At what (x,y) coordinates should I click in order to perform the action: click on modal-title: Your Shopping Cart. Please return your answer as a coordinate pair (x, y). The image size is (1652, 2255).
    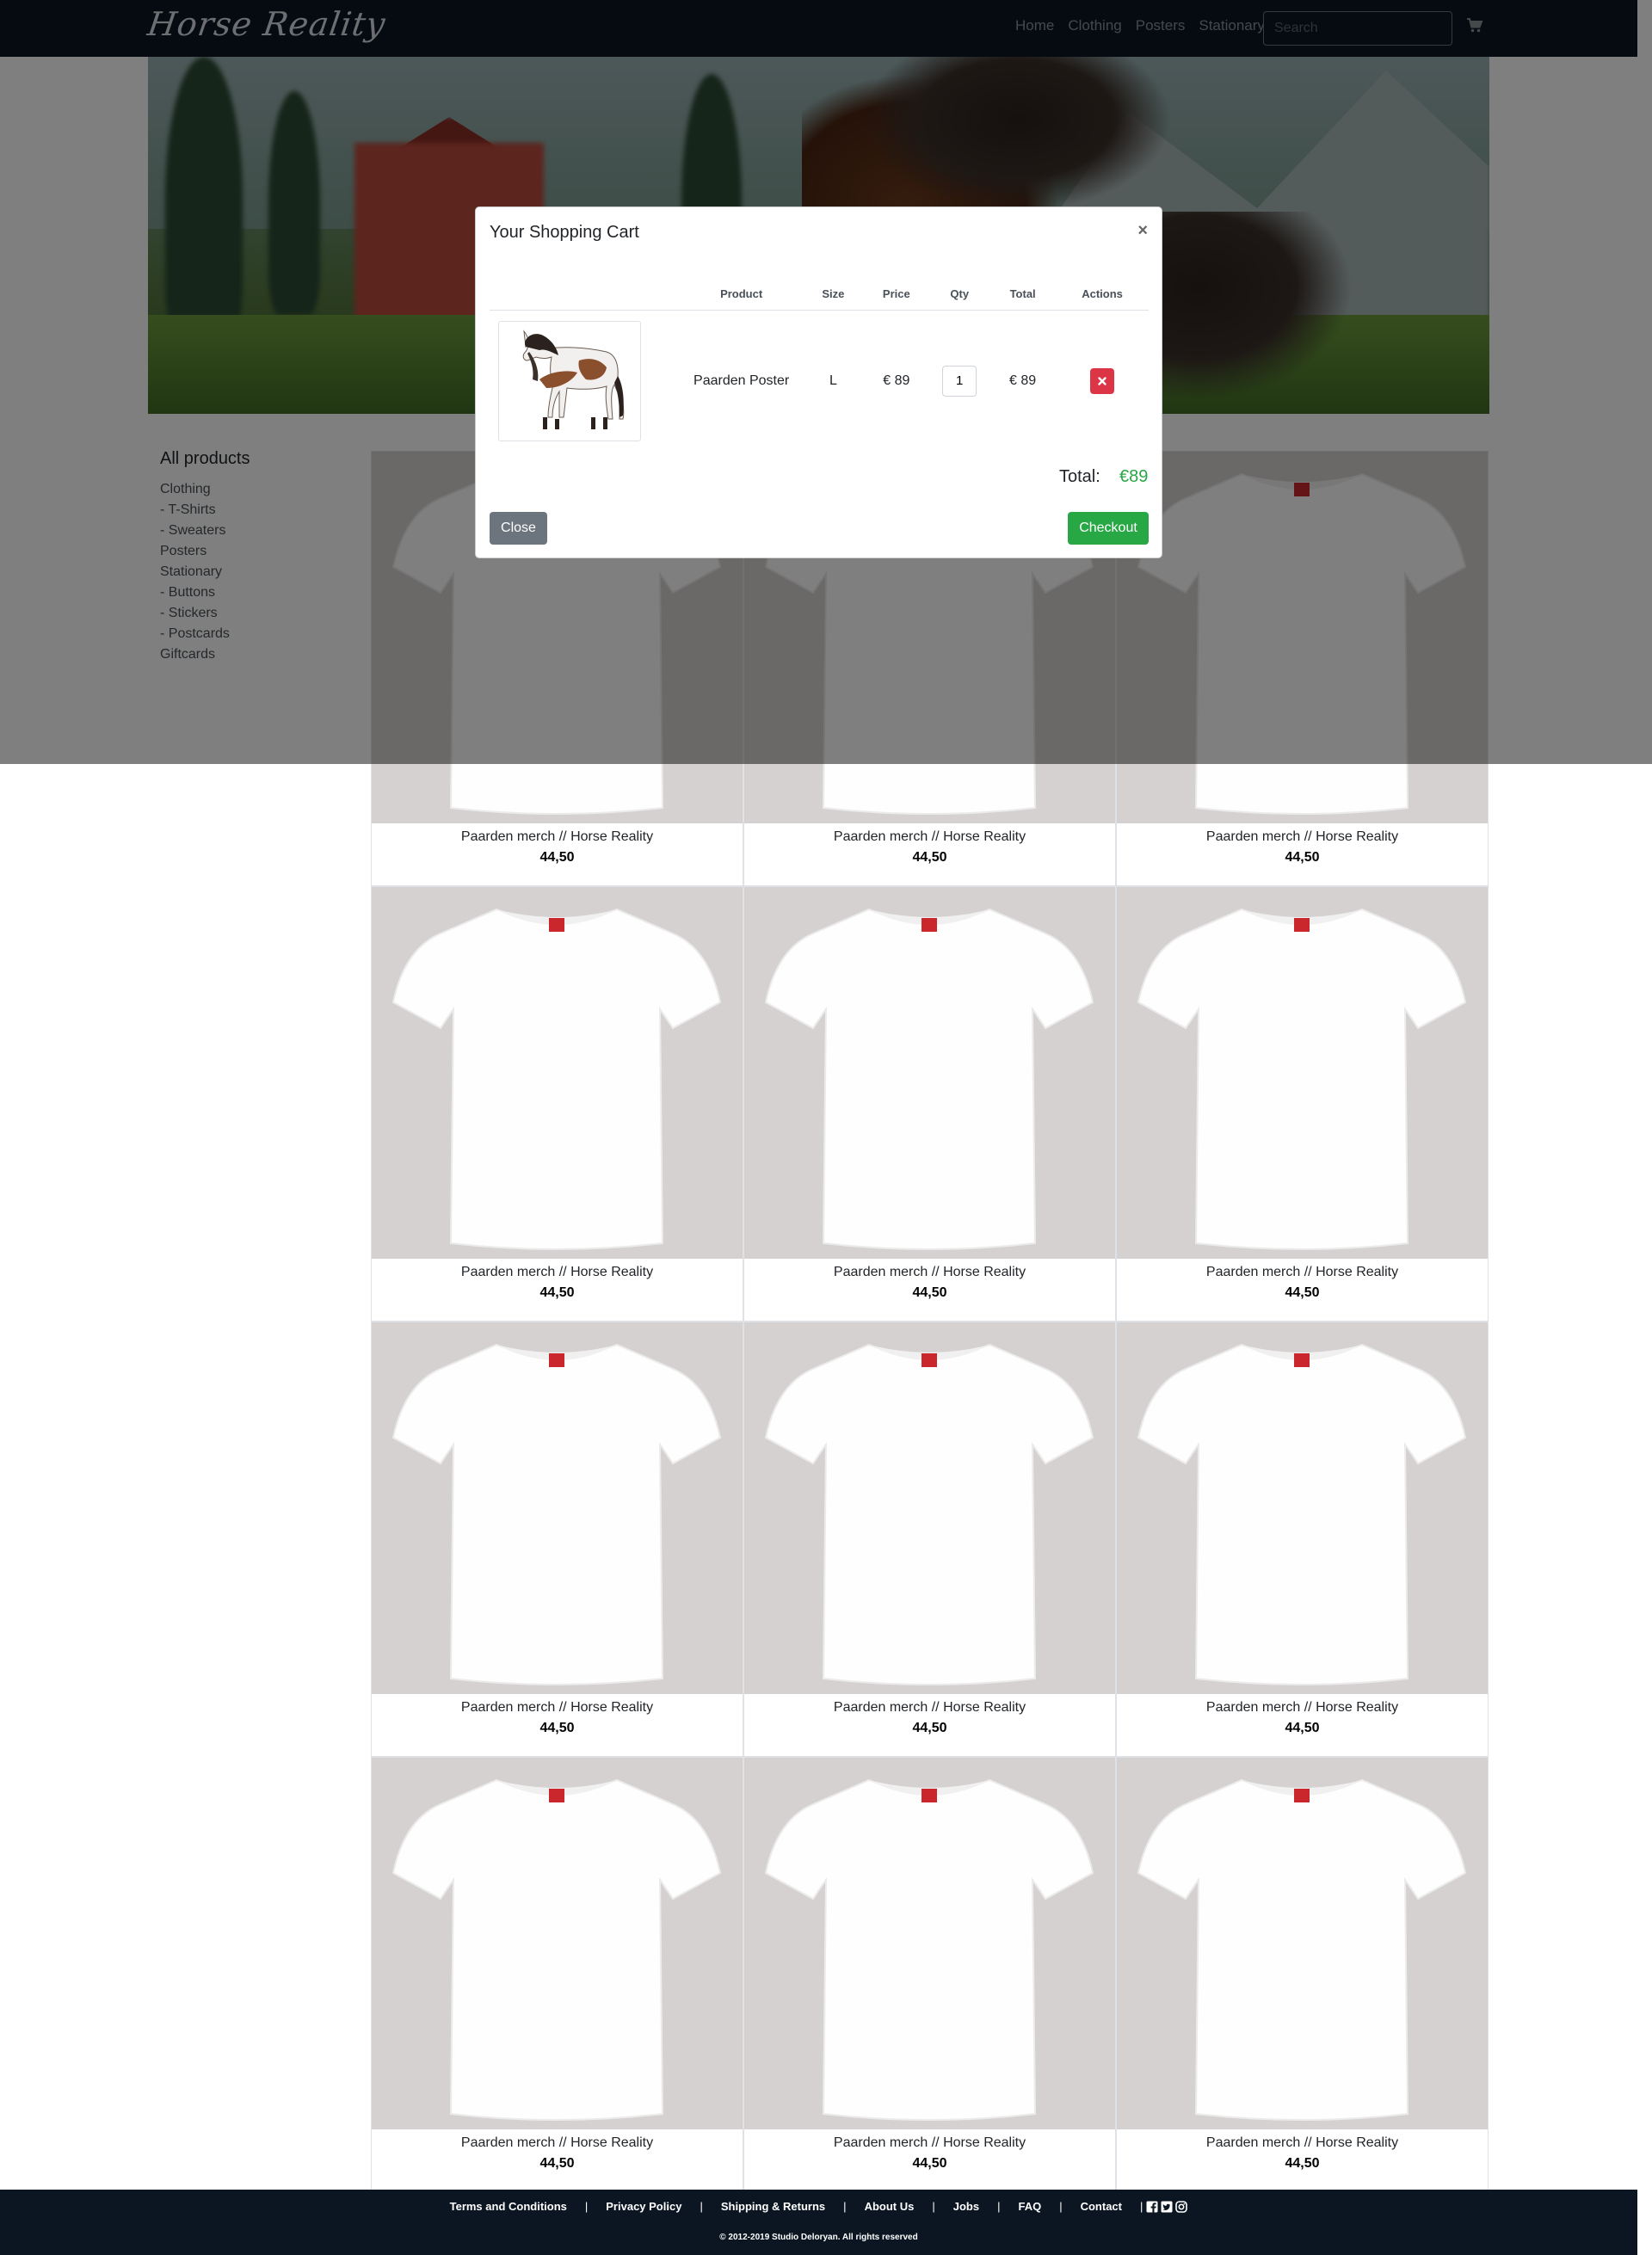
    Looking at the image, I should click on (564, 232).